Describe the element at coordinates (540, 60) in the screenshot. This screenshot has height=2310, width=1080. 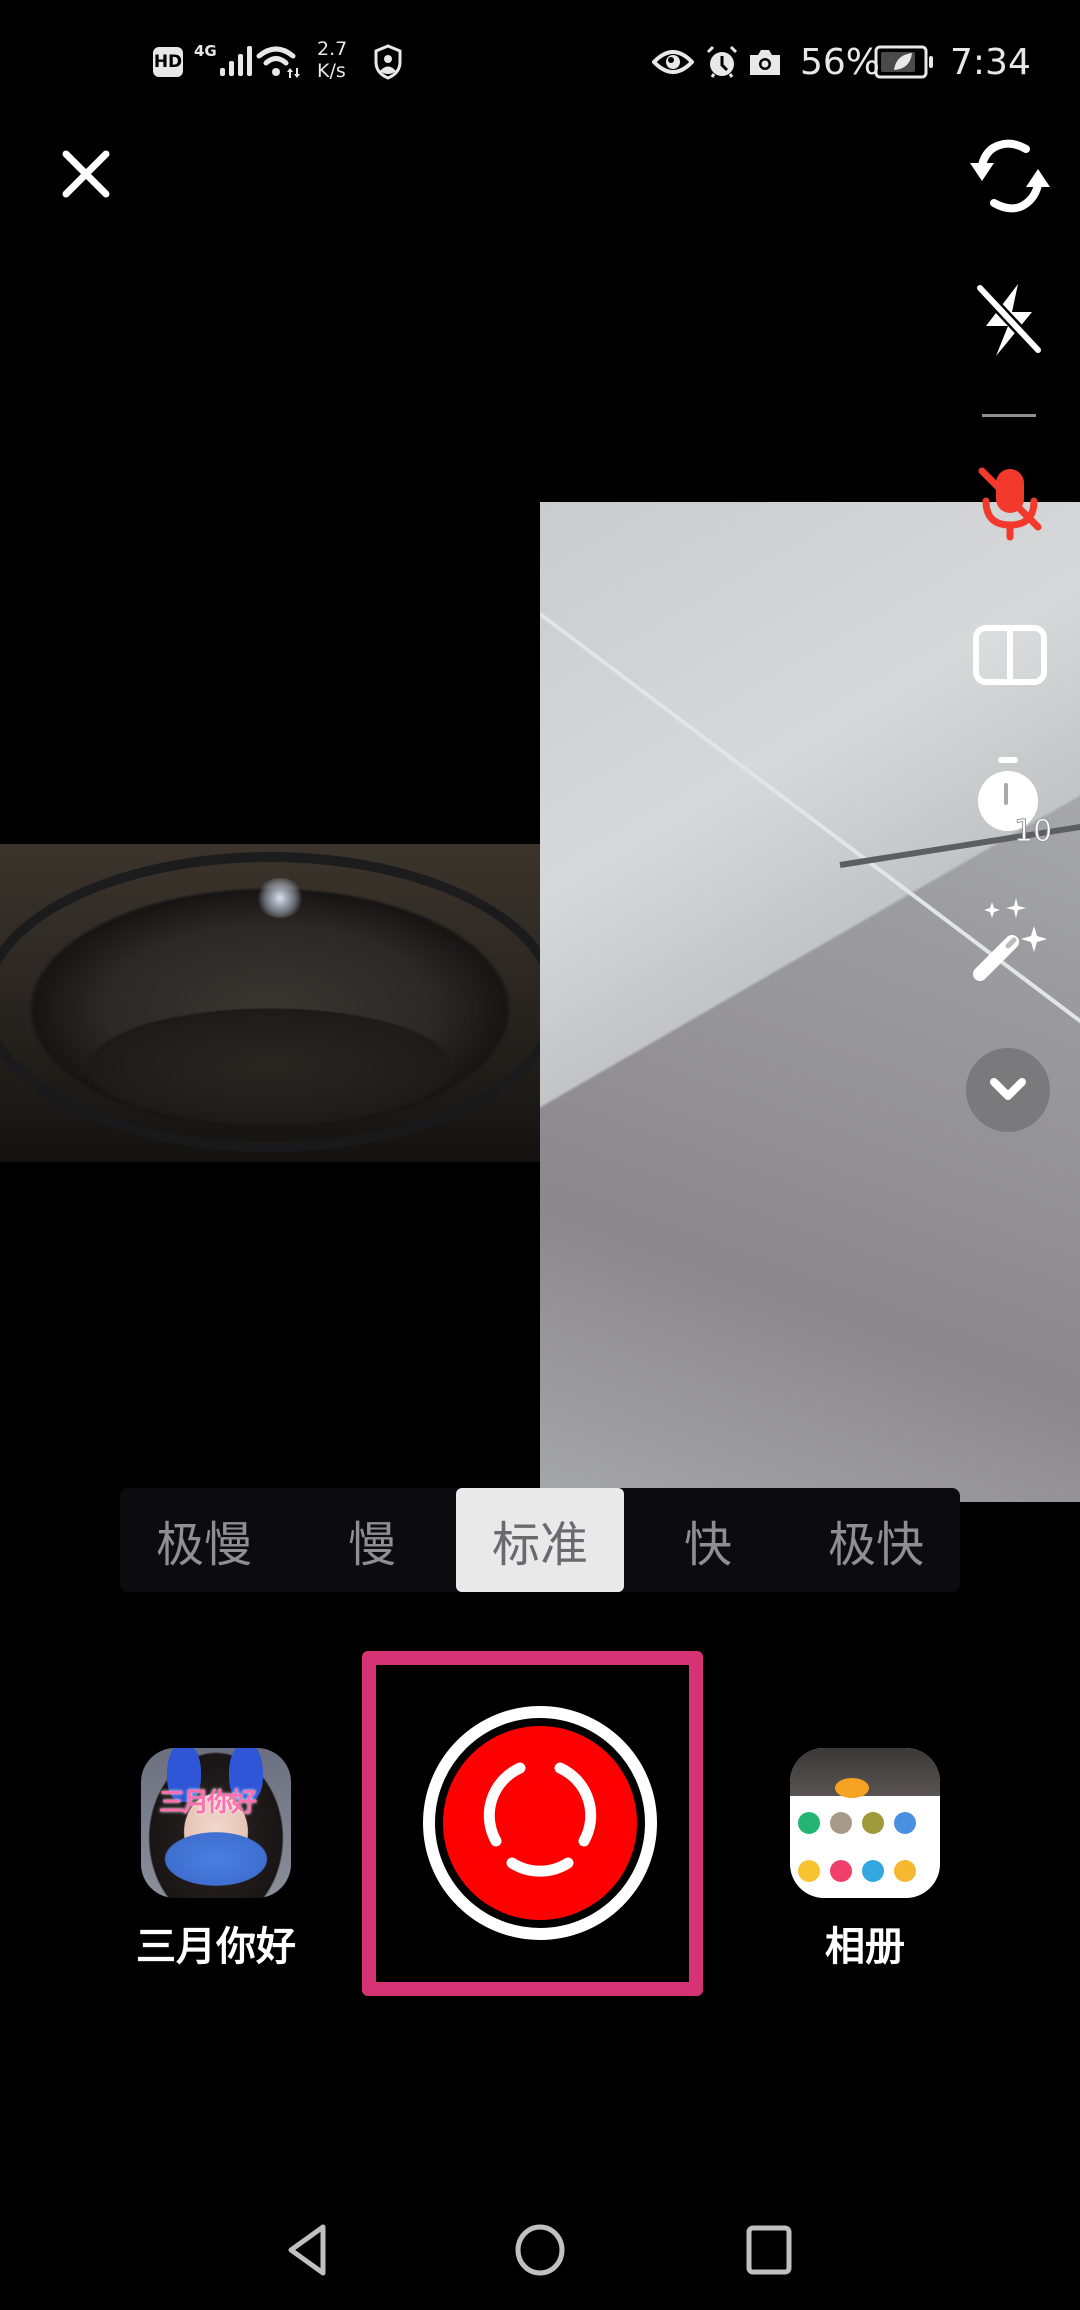
I see `status-bar: HD 4G 2.7 K/s 56% 7:34` at that location.